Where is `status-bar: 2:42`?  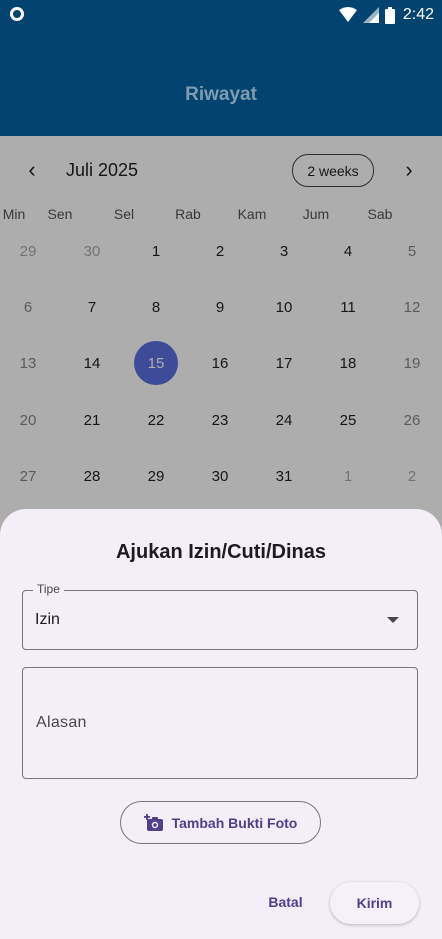
status-bar: 2:42 is located at coordinates (221, 15).